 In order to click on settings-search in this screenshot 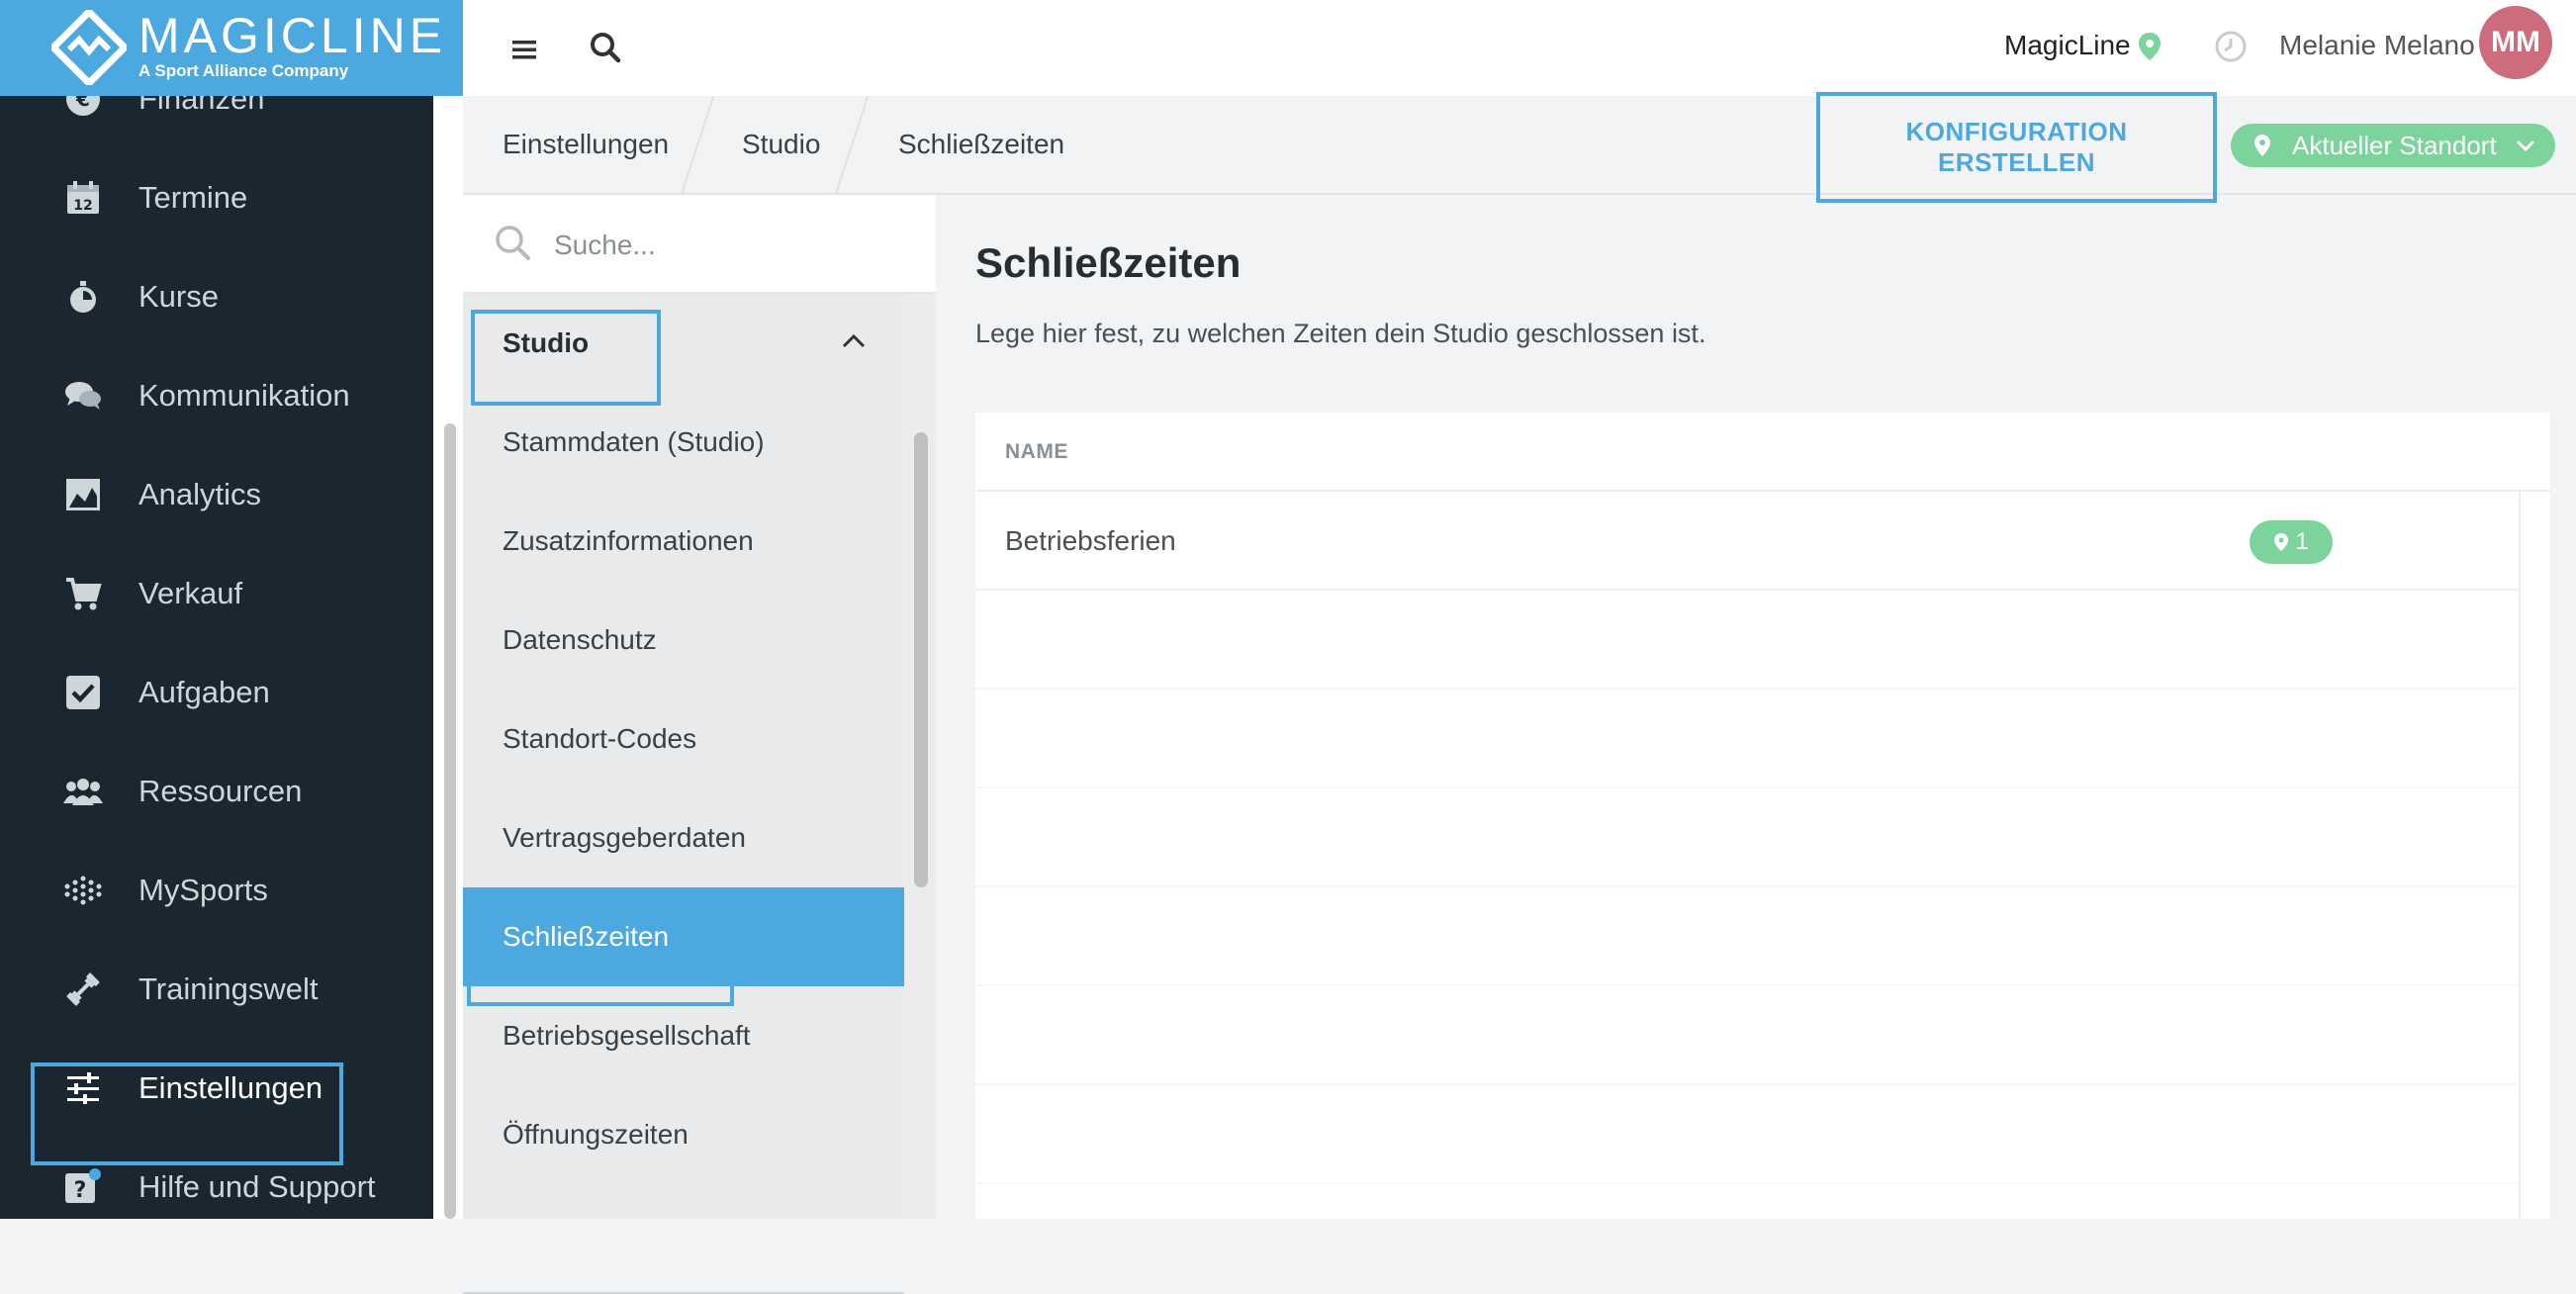, I will do `click(699, 245)`.